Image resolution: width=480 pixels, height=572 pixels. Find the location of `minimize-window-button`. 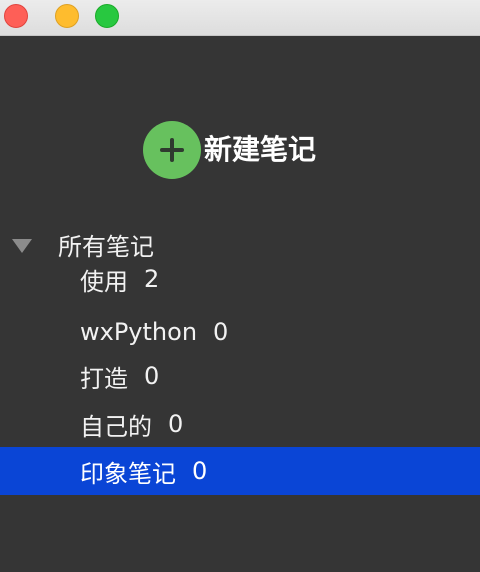

minimize-window-button is located at coordinates (67, 16).